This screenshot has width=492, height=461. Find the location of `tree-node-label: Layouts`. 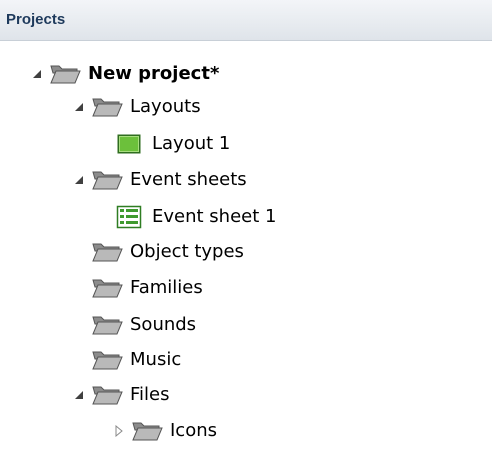

tree-node-label: Layouts is located at coordinates (165, 106).